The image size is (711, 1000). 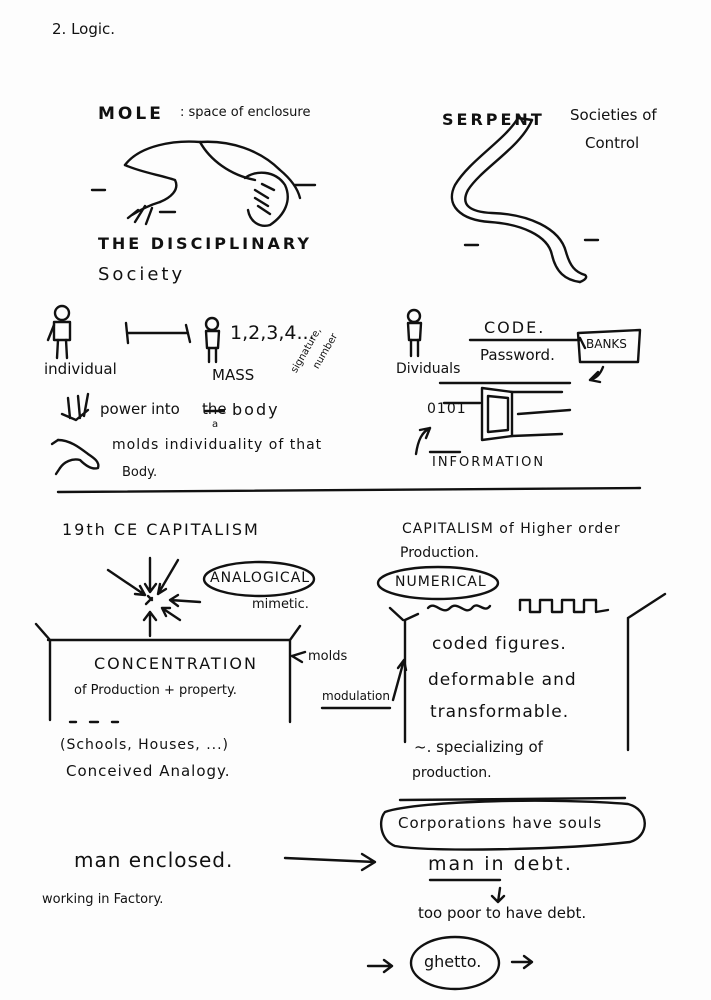 I want to click on password-label: Password., so click(x=517, y=355).